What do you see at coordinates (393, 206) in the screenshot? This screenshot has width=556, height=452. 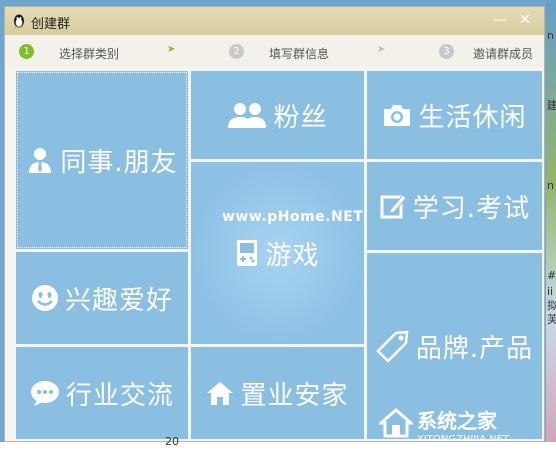 I see `edit-icon` at bounding box center [393, 206].